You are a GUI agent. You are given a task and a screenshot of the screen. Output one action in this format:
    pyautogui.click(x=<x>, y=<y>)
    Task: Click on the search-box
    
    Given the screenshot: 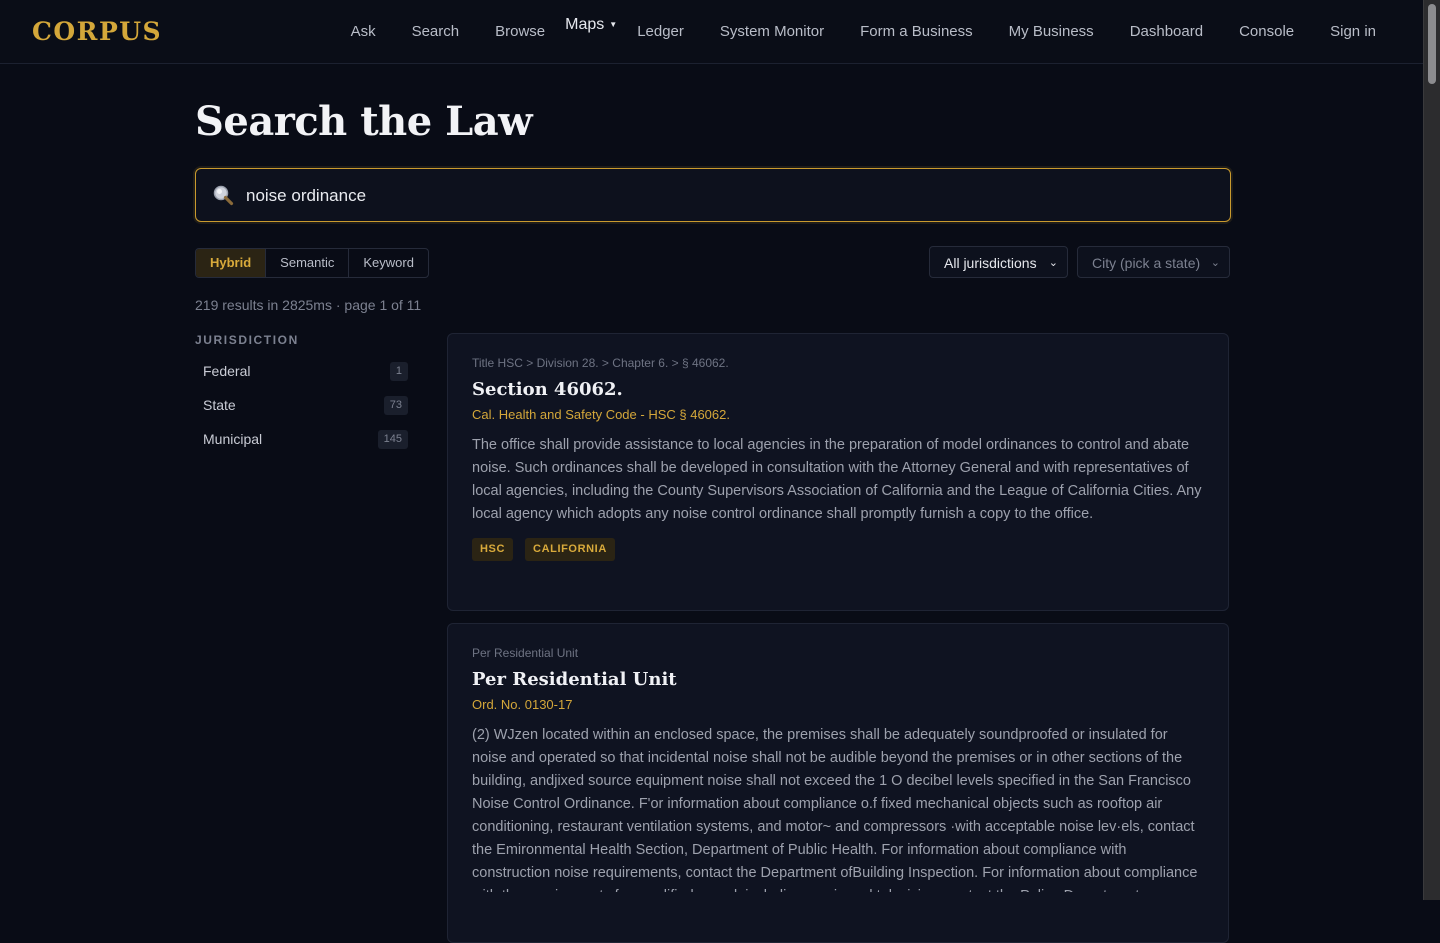 What is the action you would take?
    pyautogui.click(x=713, y=195)
    